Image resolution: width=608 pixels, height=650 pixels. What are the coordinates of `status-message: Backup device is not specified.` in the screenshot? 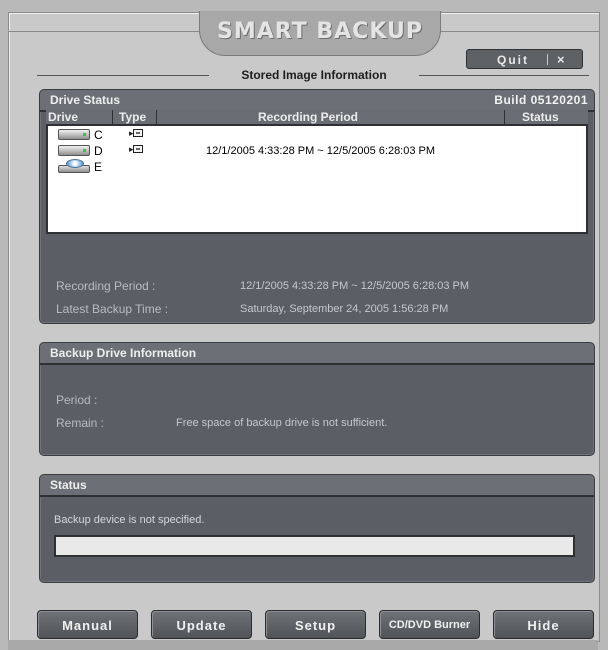 It's located at (129, 520).